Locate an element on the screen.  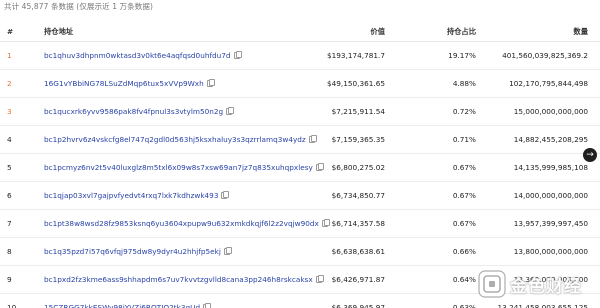
watermark: 金色财经 is located at coordinates (538, 284).